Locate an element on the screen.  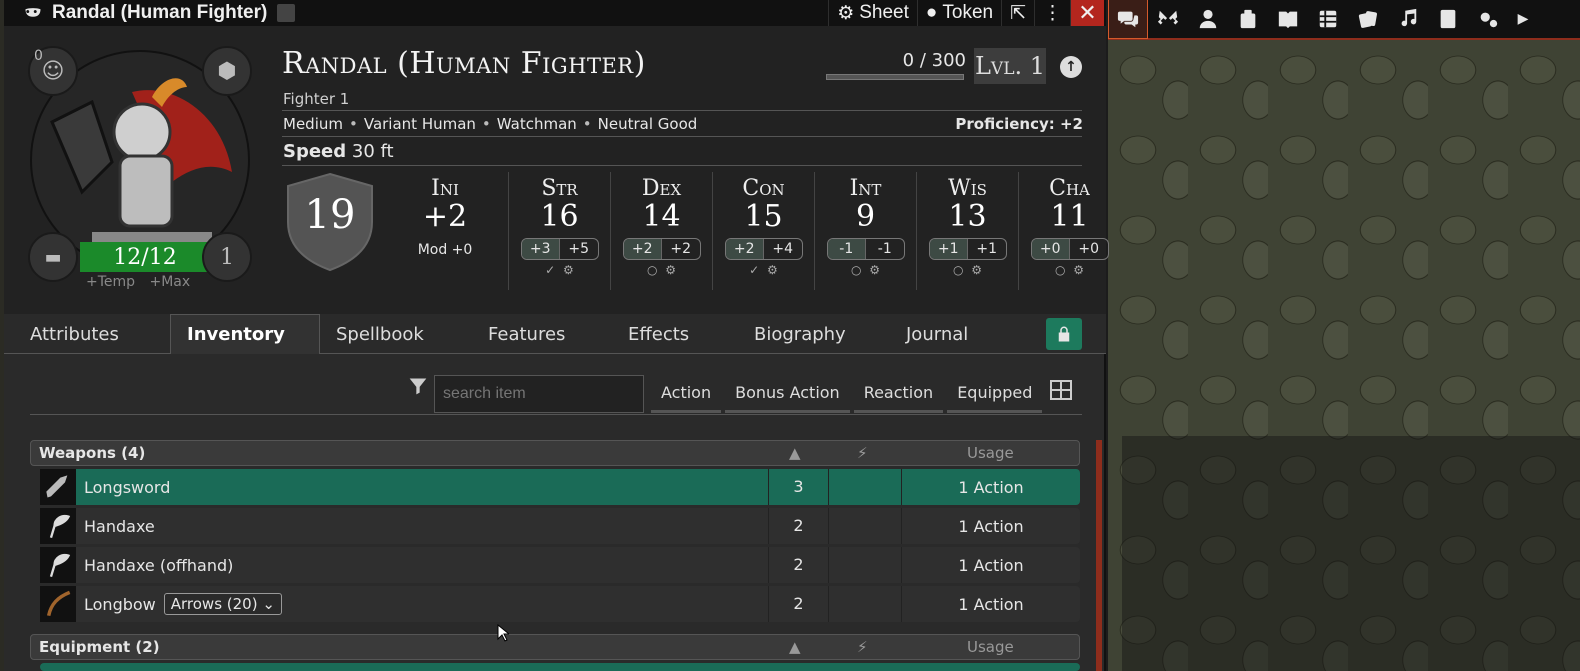
roll-dice-button: ⬢ is located at coordinates (227, 71).